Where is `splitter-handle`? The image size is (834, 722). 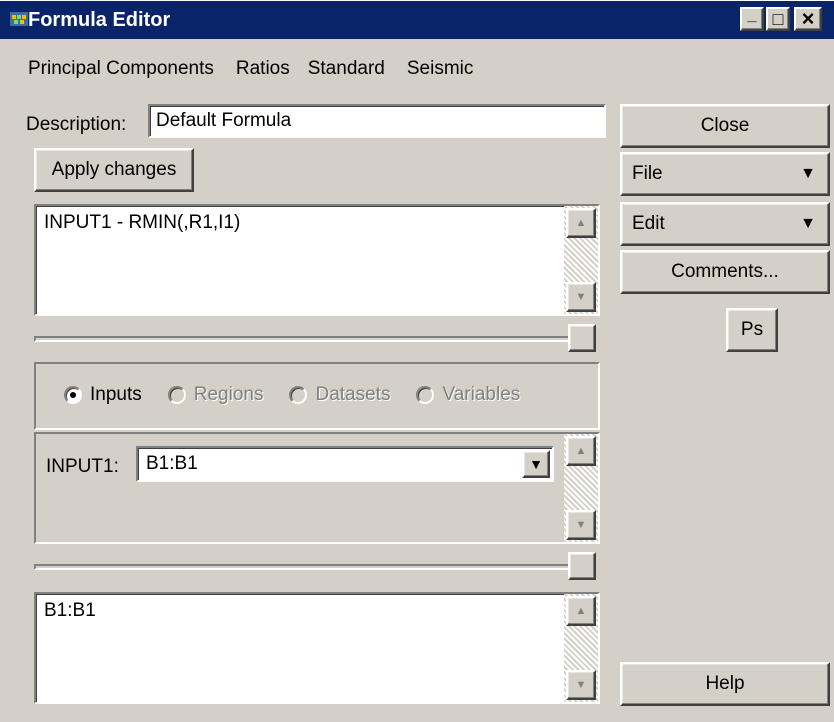 splitter-handle is located at coordinates (582, 338).